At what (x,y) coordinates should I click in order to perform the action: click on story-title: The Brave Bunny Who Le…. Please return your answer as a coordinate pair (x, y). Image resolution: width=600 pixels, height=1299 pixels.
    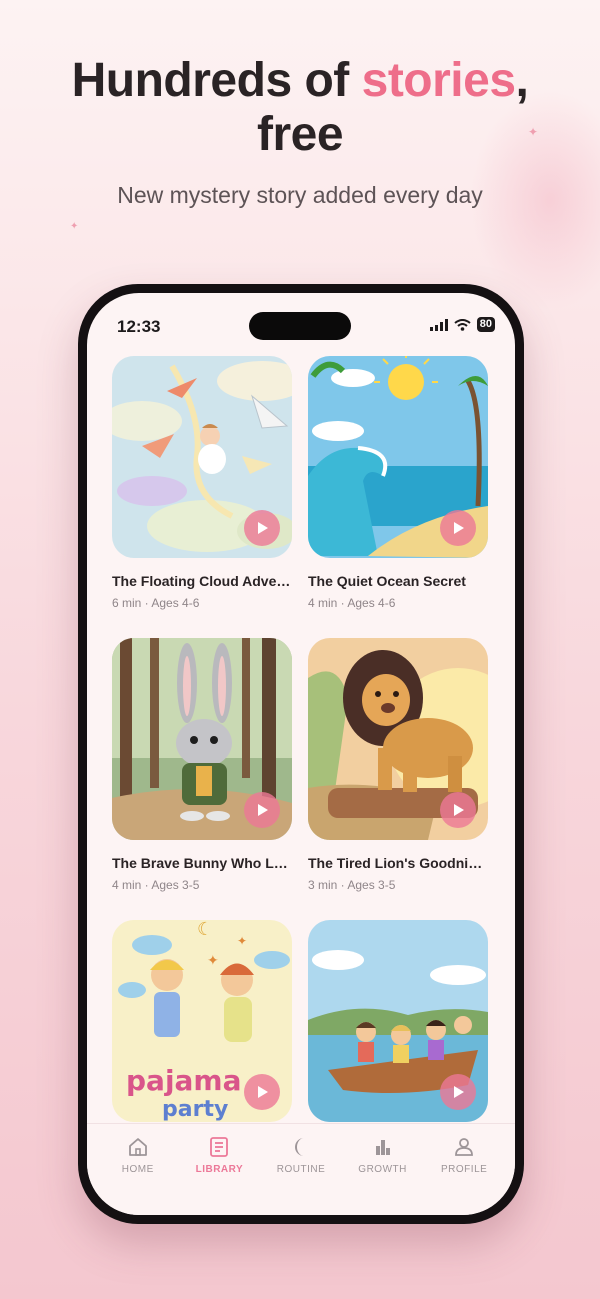
    Looking at the image, I should click on (202, 863).